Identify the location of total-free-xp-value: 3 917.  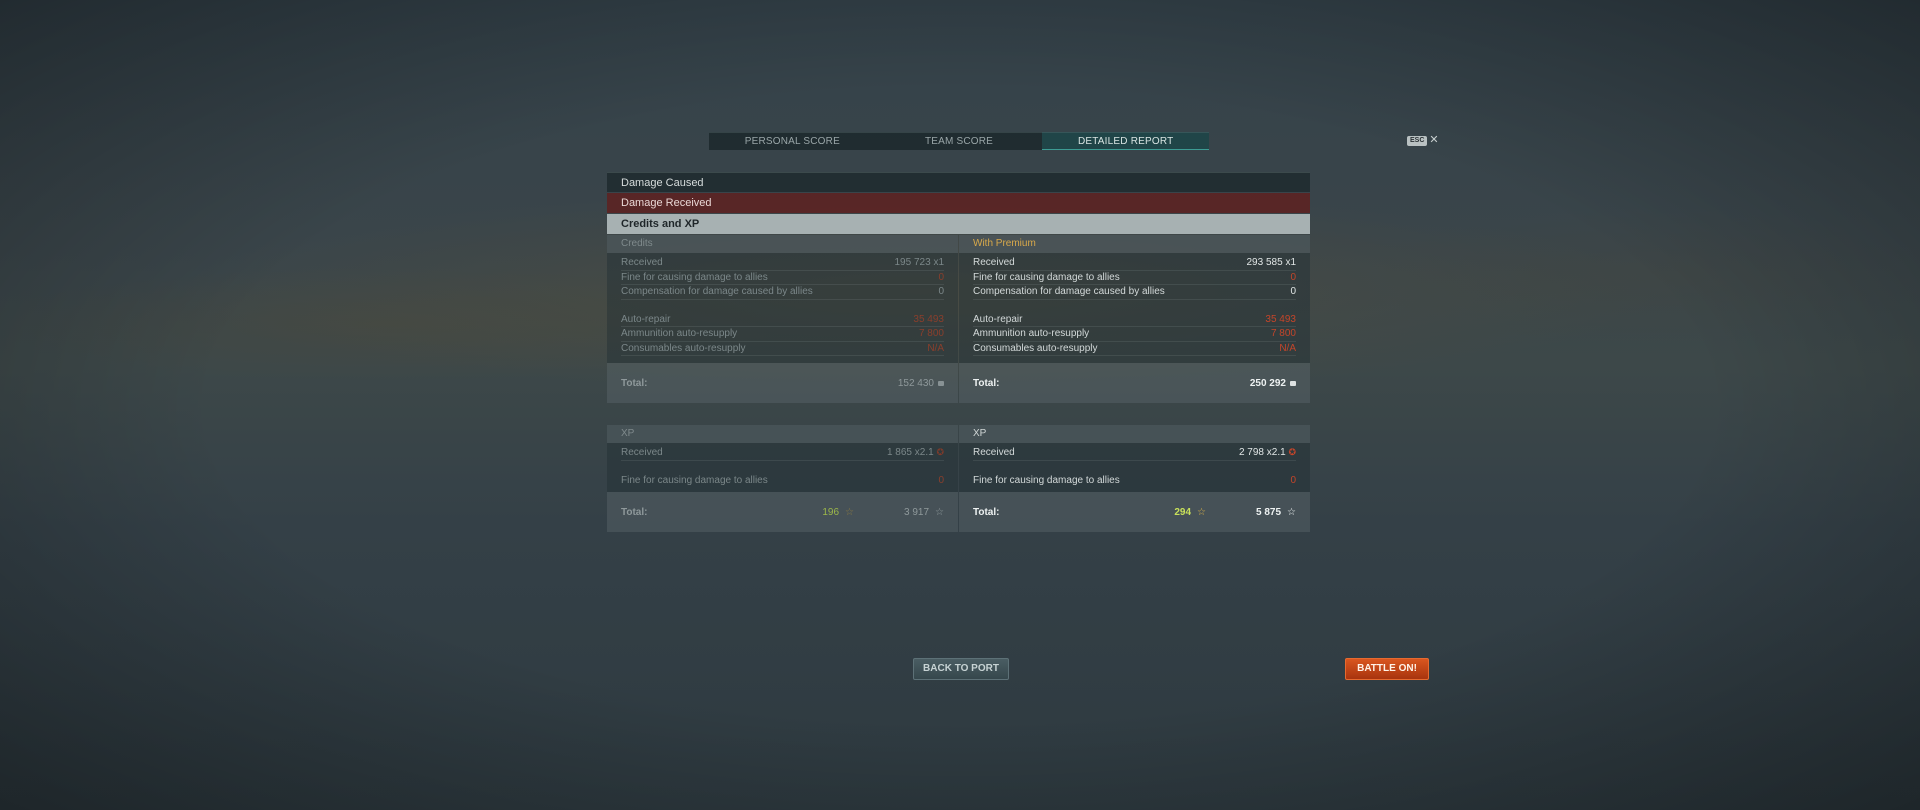
(917, 512).